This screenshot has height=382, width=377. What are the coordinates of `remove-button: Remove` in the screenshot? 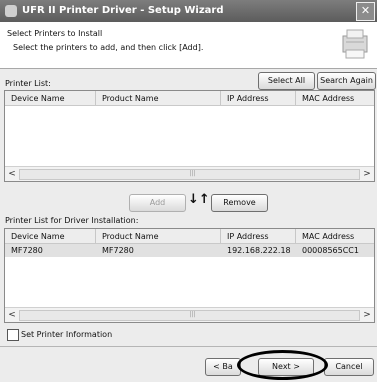 It's located at (239, 203).